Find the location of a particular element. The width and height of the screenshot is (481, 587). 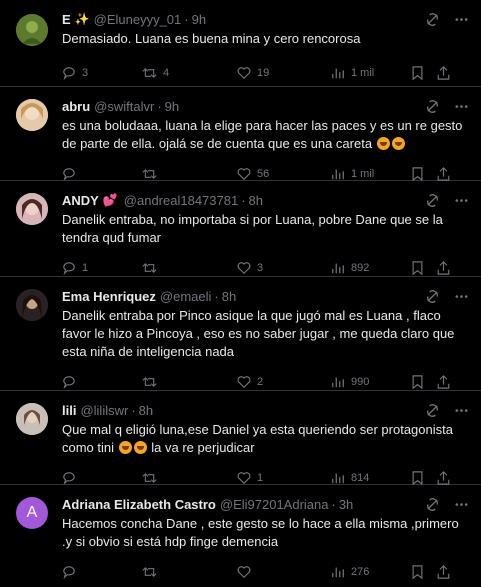

like-button: 1 is located at coordinates (284, 478).